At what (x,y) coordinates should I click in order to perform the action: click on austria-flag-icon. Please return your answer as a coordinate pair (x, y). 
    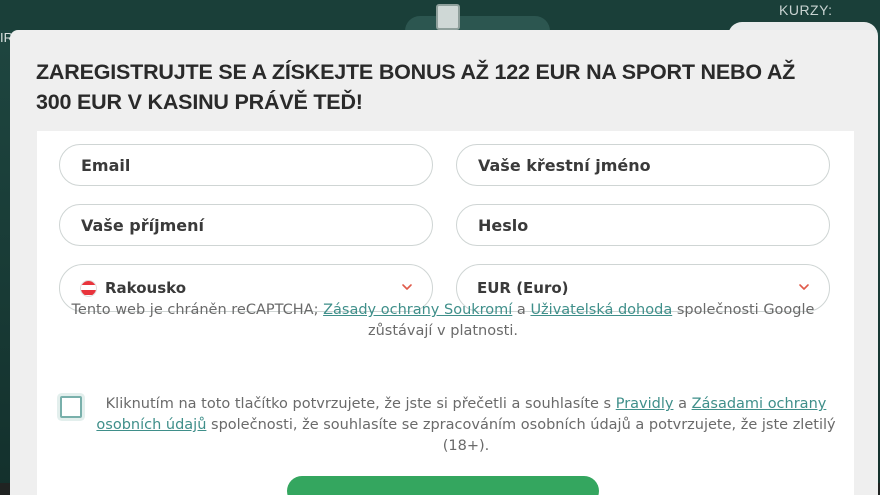
    Looking at the image, I should click on (88, 288).